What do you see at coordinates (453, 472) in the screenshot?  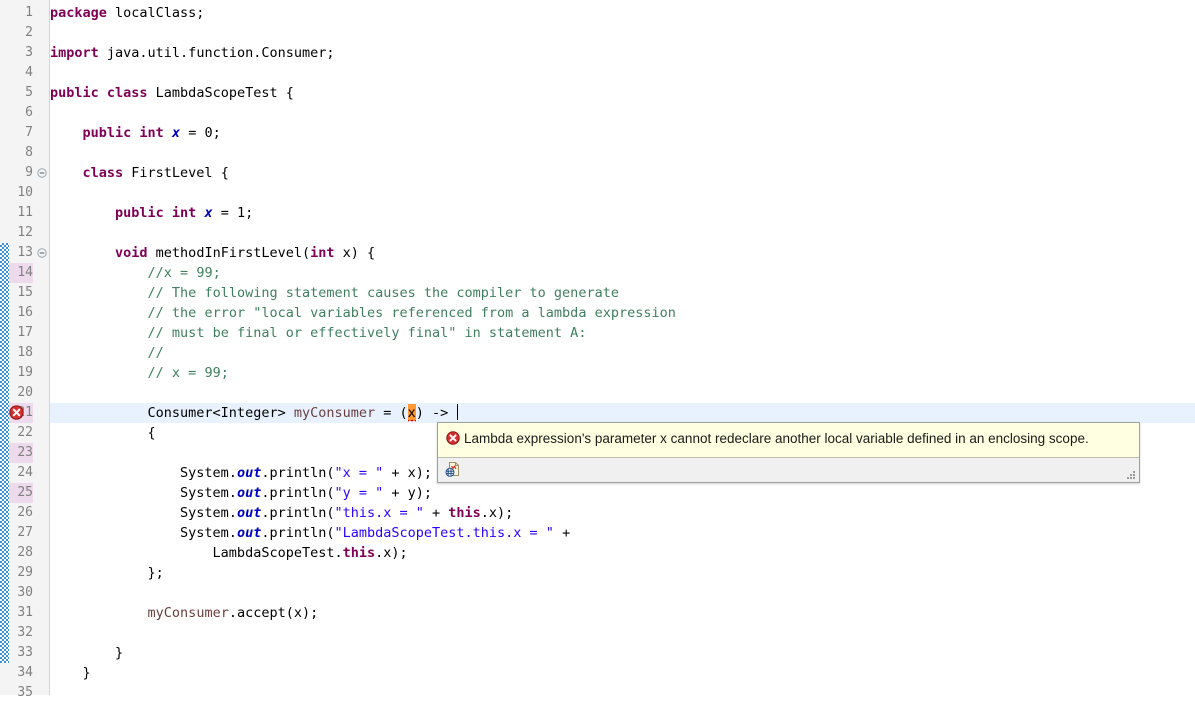 I see `quick-fix-icon` at bounding box center [453, 472].